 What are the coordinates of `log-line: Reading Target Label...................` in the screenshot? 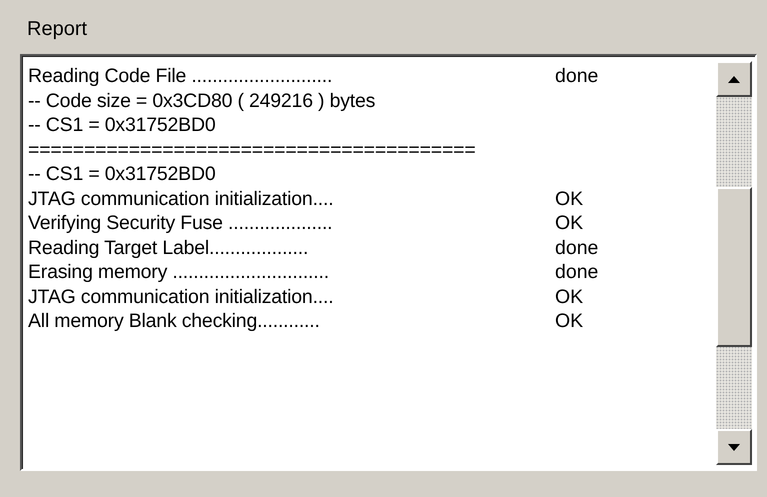 It's located at (169, 248).